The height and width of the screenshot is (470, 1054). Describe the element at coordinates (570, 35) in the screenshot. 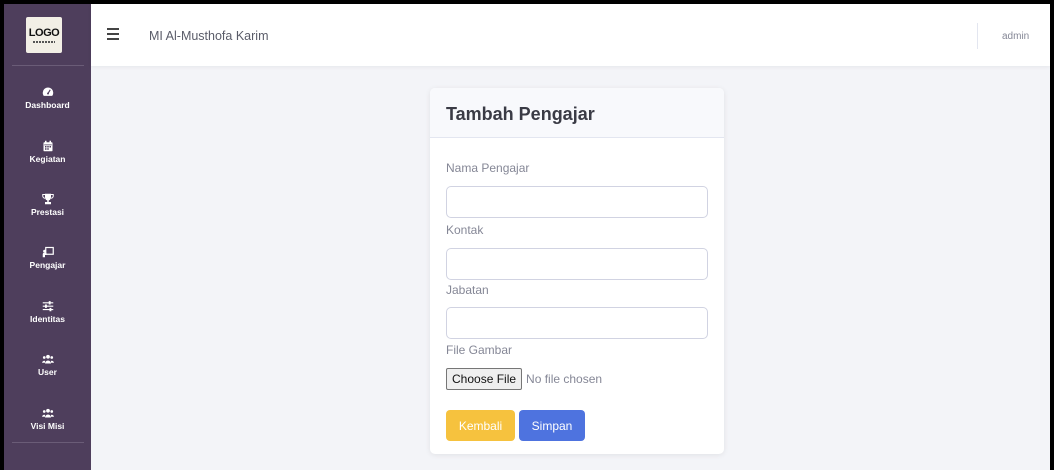

I see `topbar: MI Al-Musthofa Karim admin` at that location.